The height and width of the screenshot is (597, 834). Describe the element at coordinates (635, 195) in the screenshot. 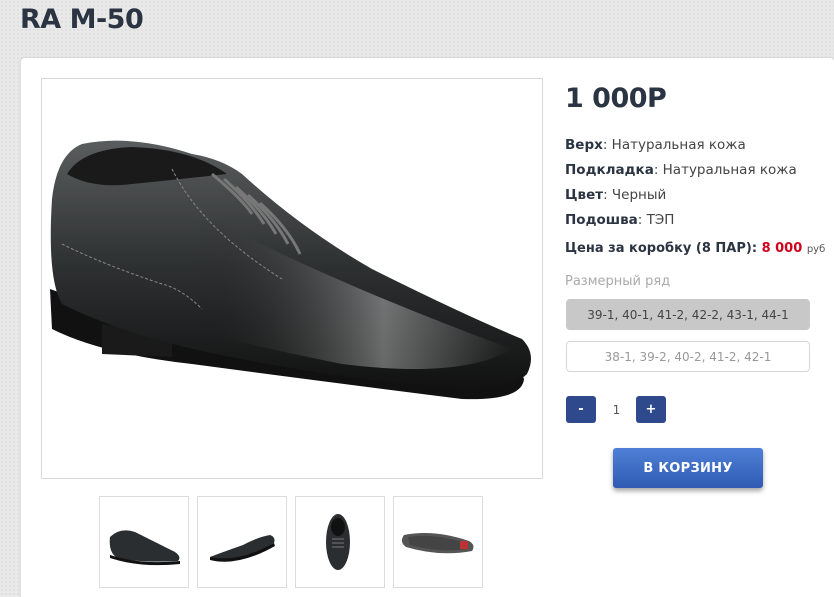

I see `spec-value: : Черный` at that location.